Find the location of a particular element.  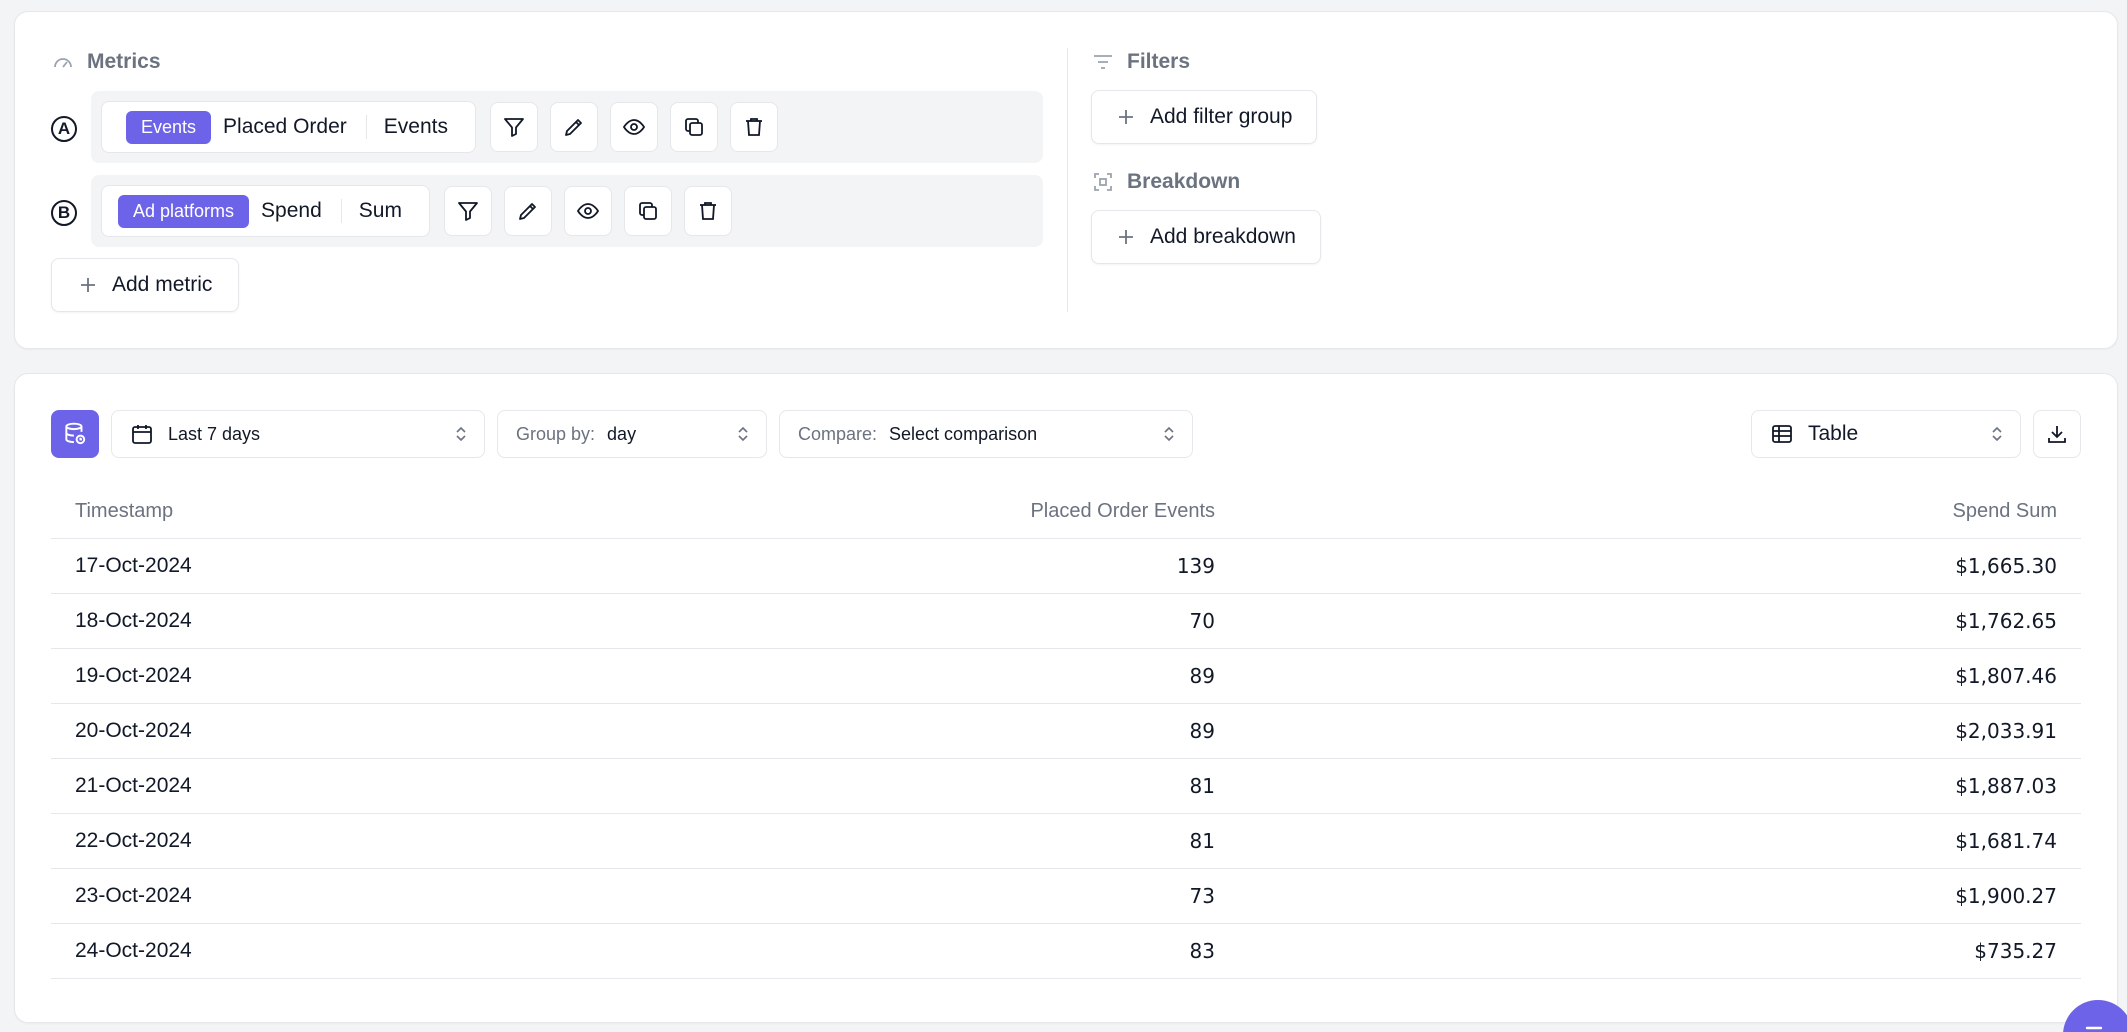

cell-spend-sum: $1,665.30 is located at coordinates (1660, 566).